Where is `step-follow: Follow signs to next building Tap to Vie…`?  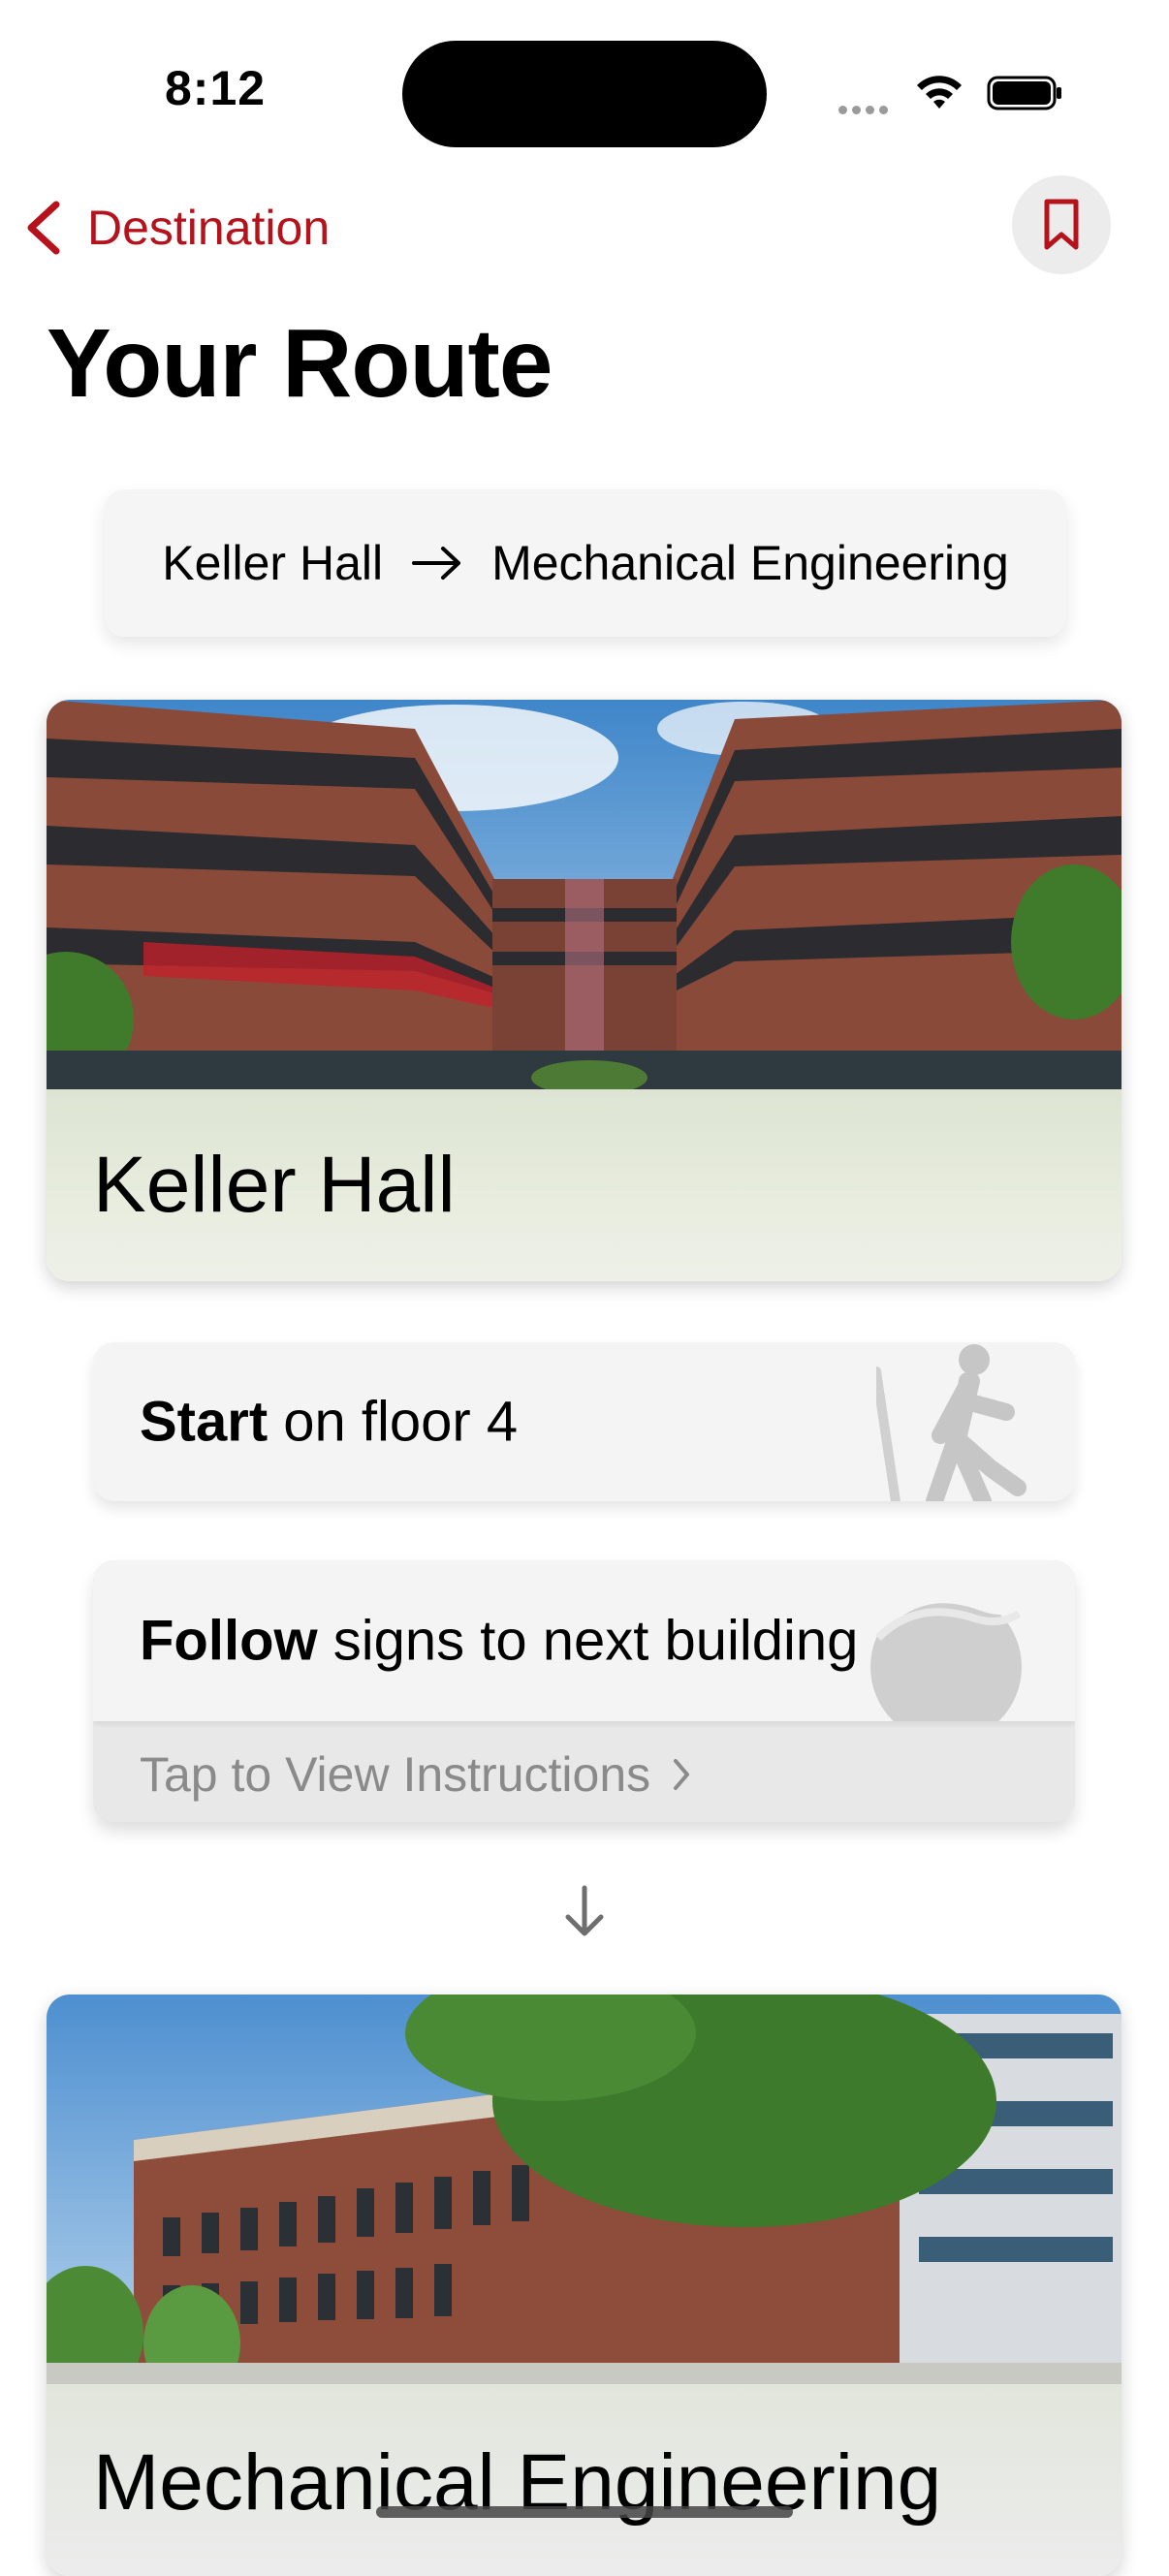 step-follow: Follow signs to next building Tap to Vie… is located at coordinates (584, 1691).